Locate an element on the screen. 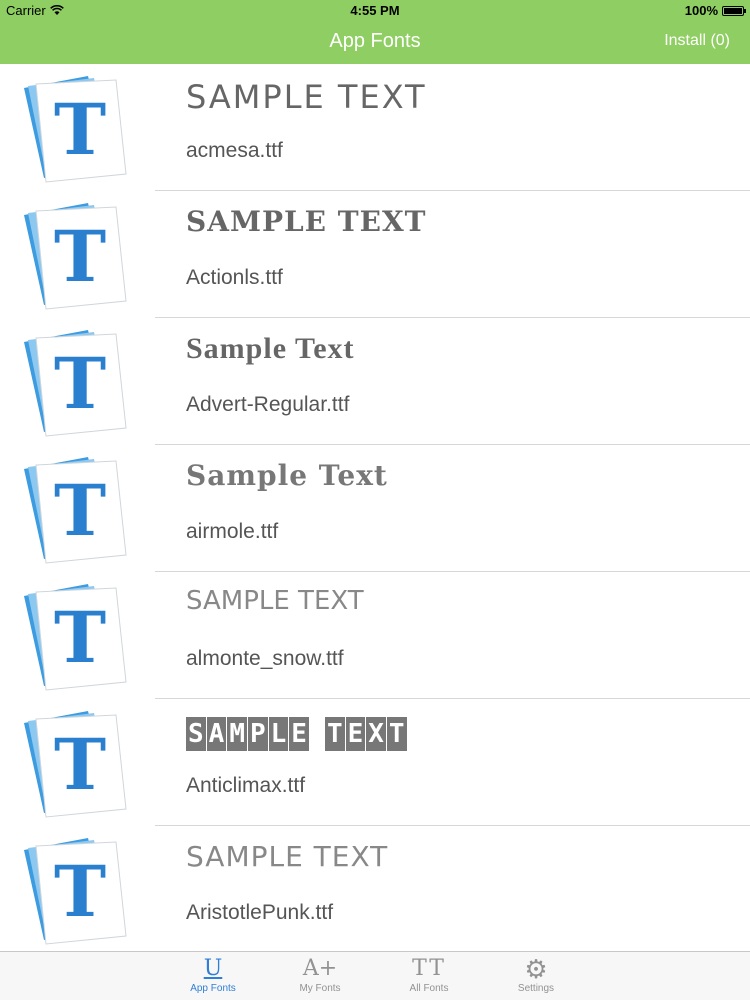 This screenshot has height=1000, width=750. page-title: App Fonts is located at coordinates (375, 41).